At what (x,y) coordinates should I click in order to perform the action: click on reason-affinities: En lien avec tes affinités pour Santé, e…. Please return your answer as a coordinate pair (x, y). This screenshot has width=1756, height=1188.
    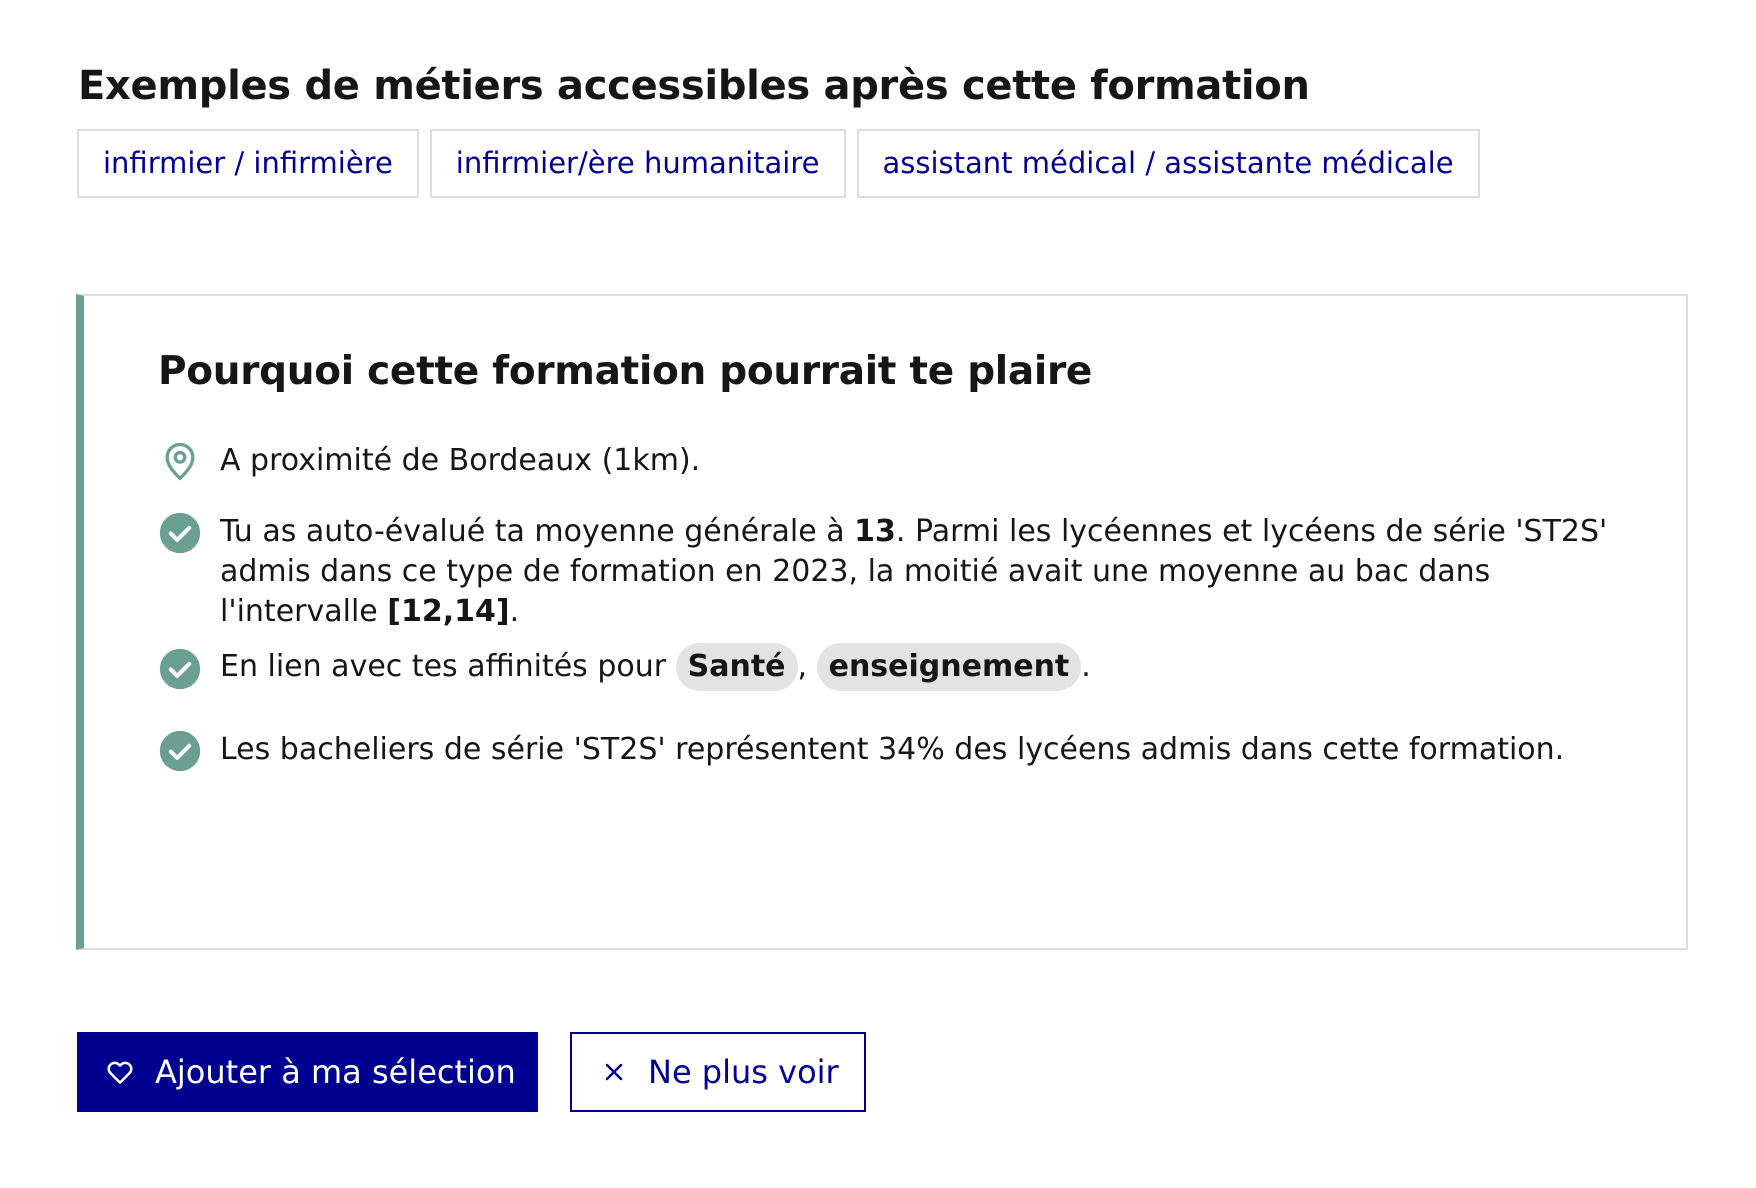
    Looking at the image, I should click on (893, 667).